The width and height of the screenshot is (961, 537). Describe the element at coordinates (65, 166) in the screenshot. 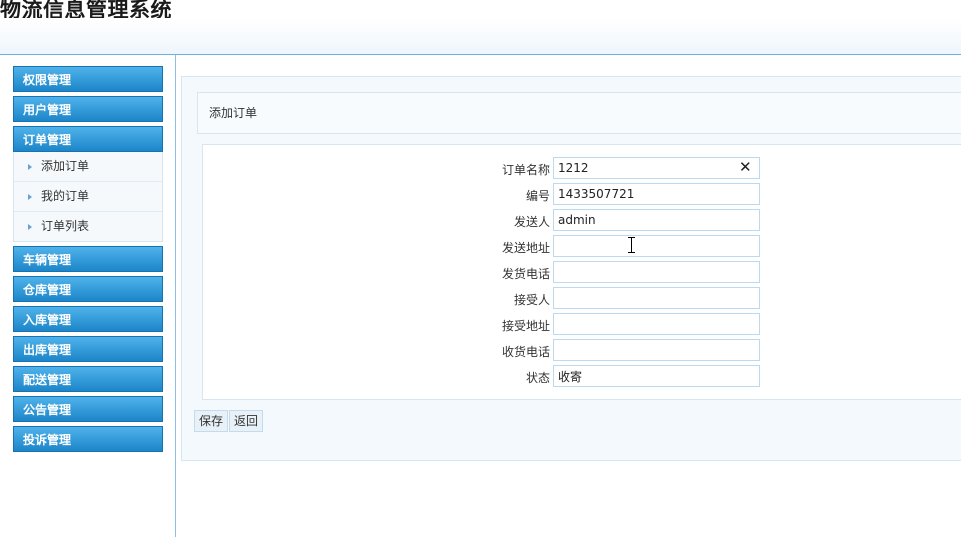

I see `submenu-label: 添加订单` at that location.